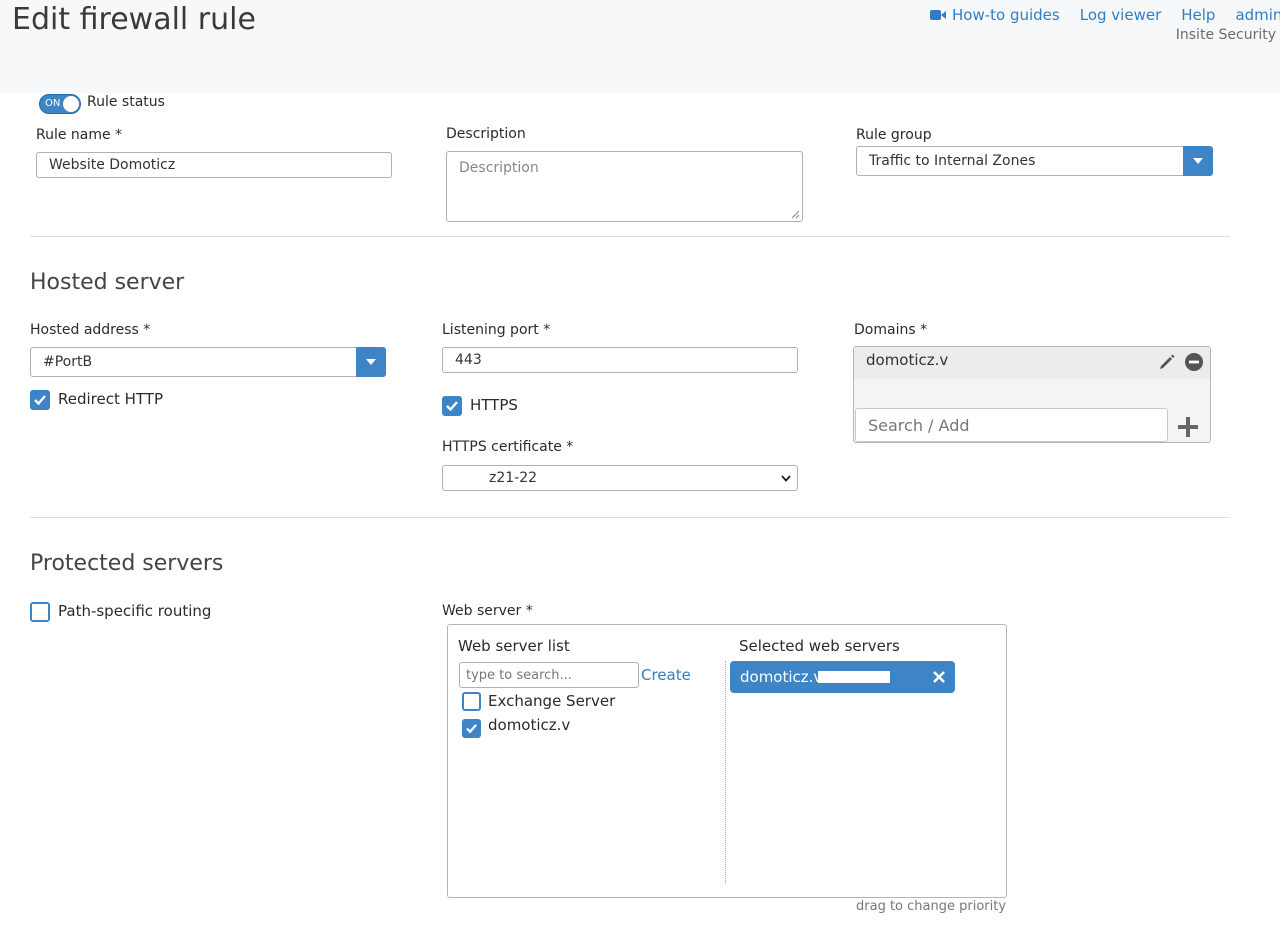 The height and width of the screenshot is (952, 1280). Describe the element at coordinates (1188, 427) in the screenshot. I see `plus-icon` at that location.